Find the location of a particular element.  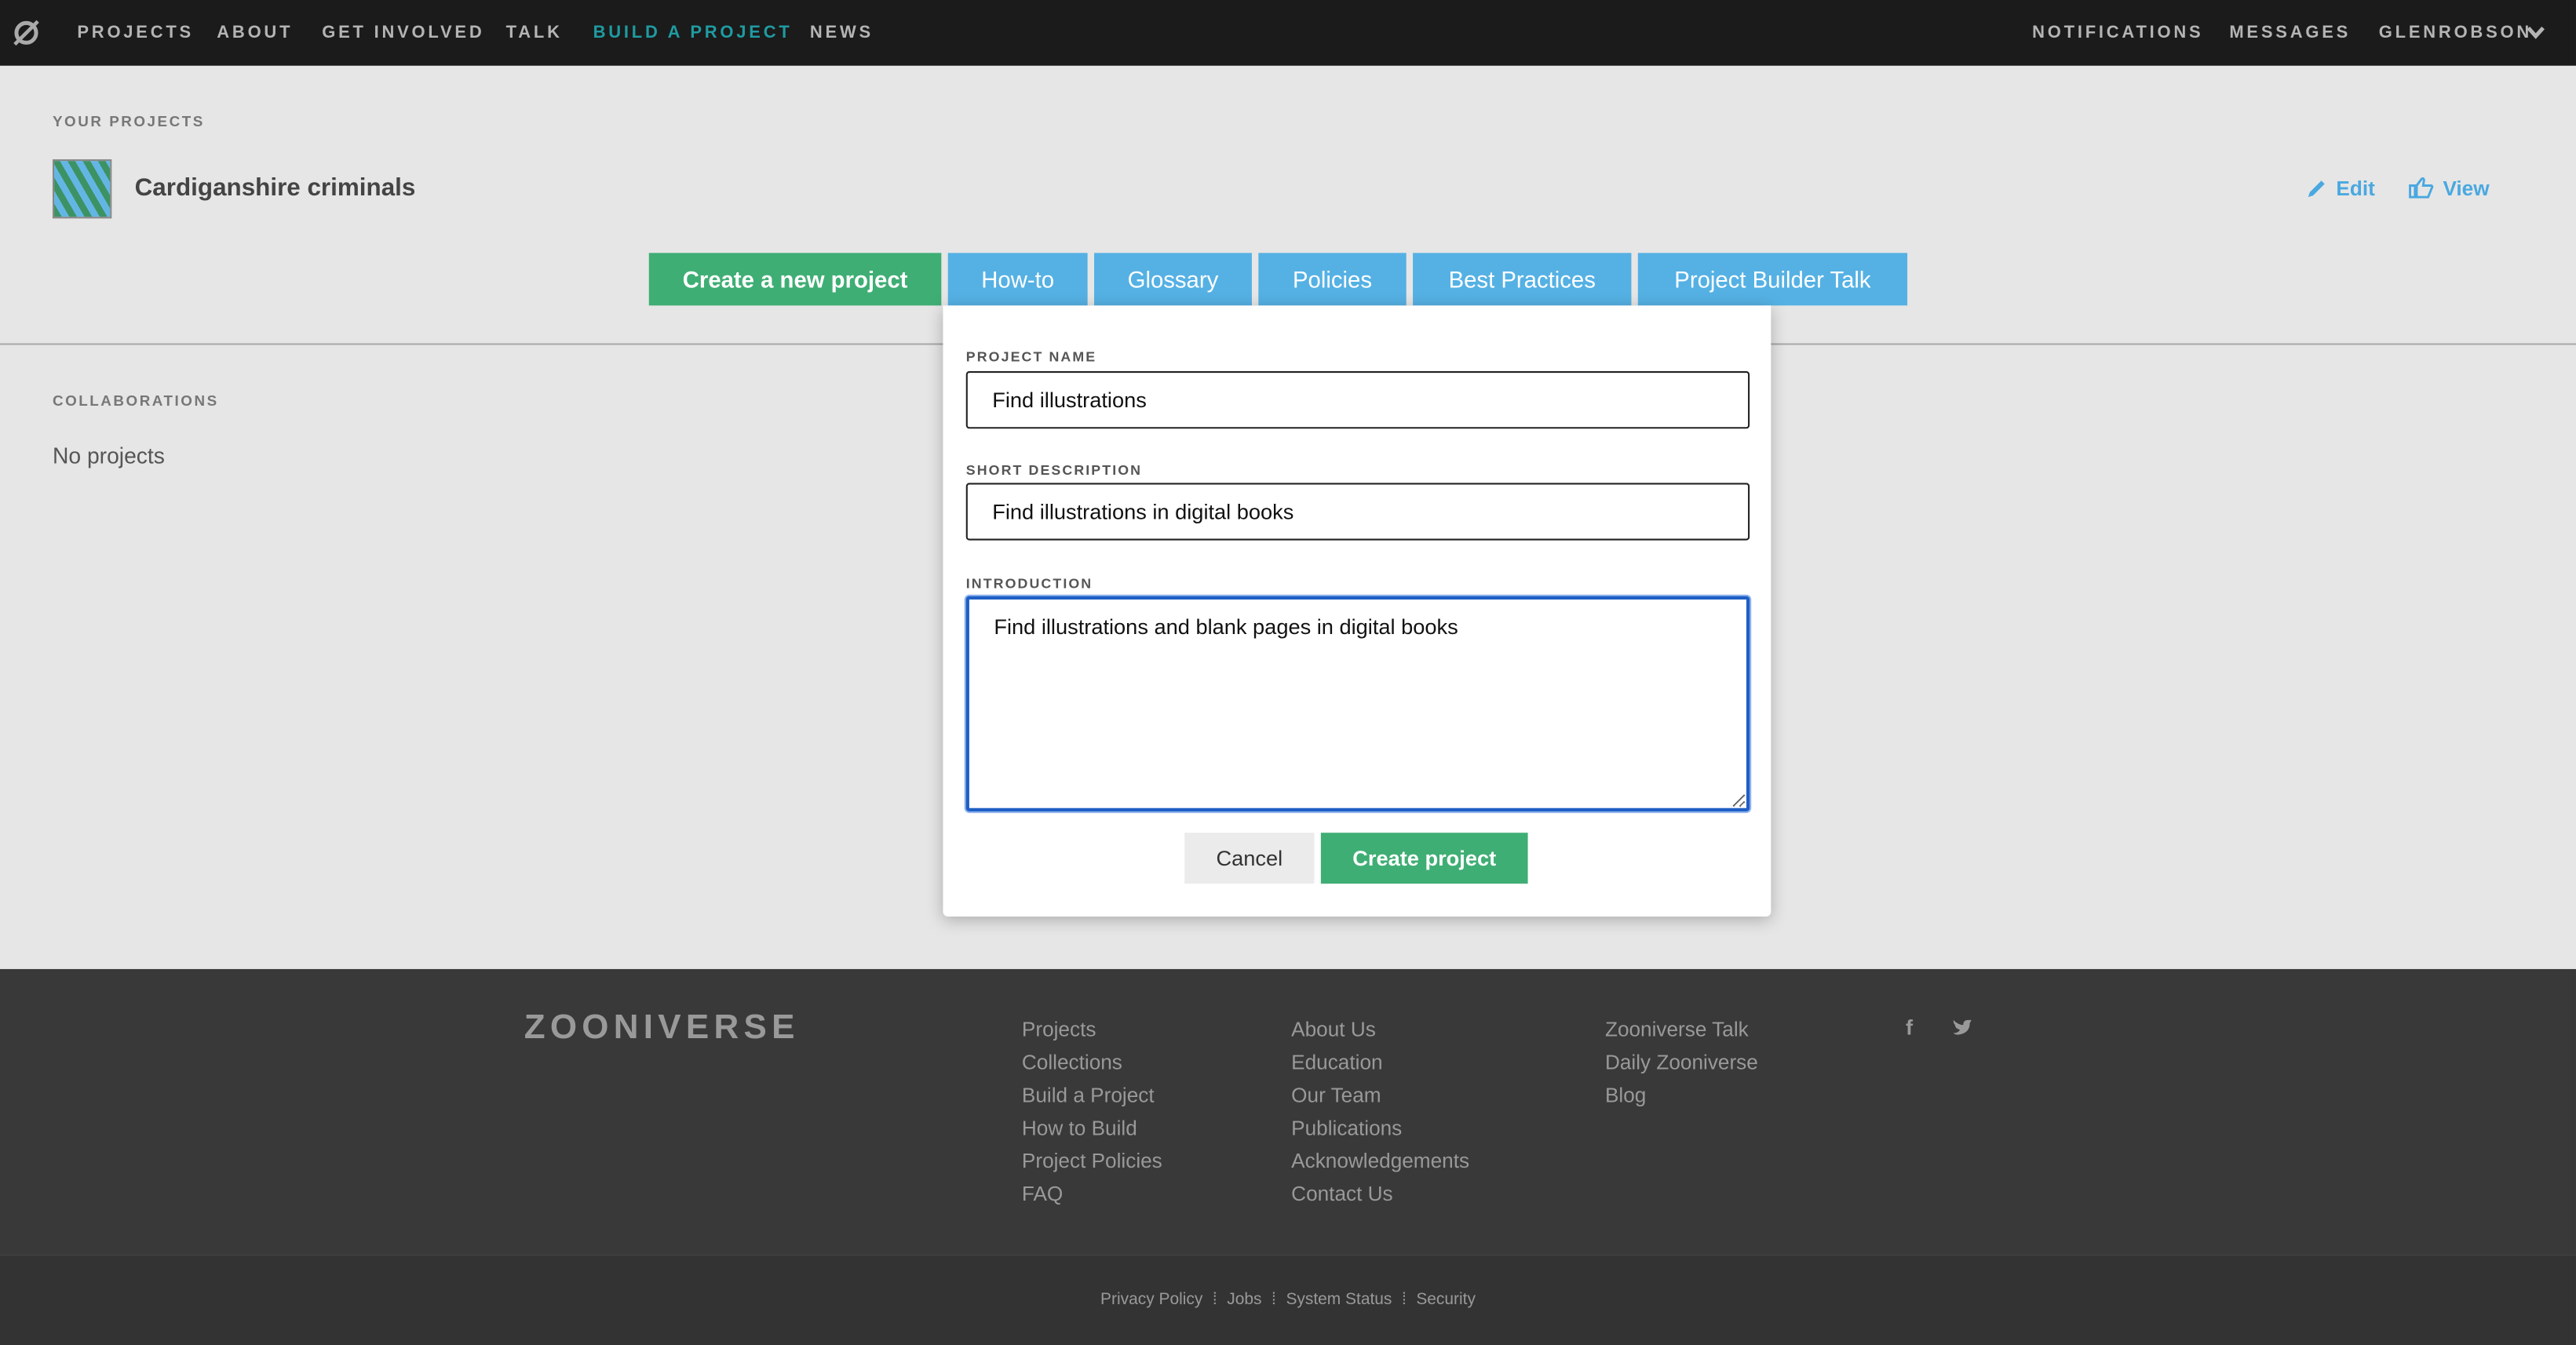

nav-notifications: NOTIFICATIONS is located at coordinates (2117, 32).